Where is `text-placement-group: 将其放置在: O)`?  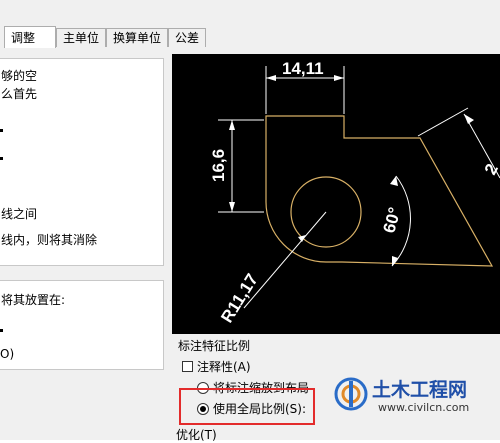
text-placement-group: 将其放置在: O) is located at coordinates (82, 325).